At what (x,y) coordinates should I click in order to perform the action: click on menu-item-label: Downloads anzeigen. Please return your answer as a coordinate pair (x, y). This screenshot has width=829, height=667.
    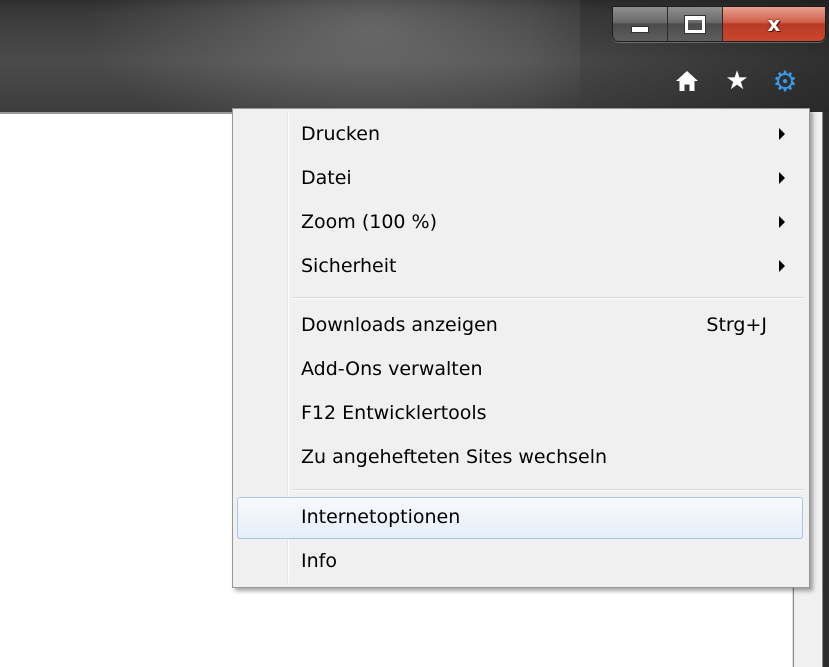
    Looking at the image, I should click on (399, 325).